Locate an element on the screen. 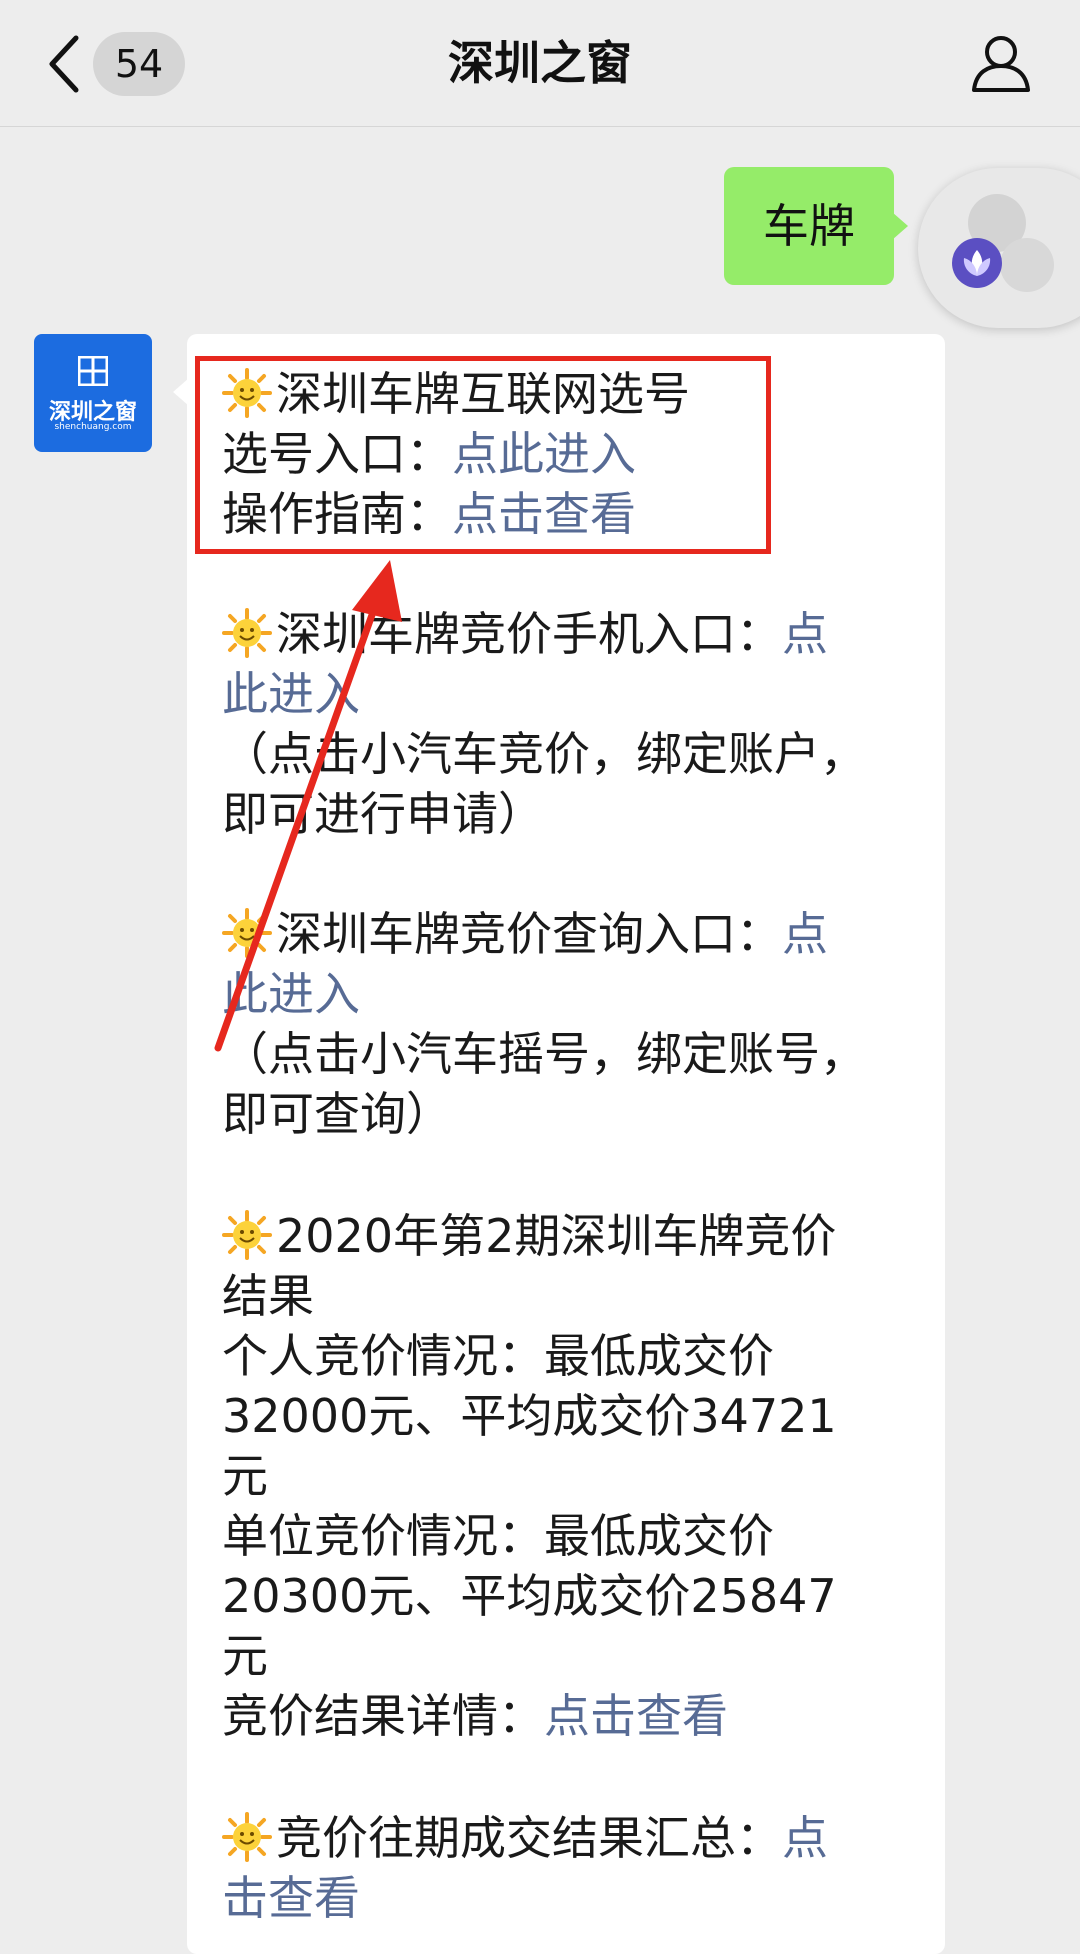 The width and height of the screenshot is (1080, 1954). link-icon is located at coordinates (1027, 265).